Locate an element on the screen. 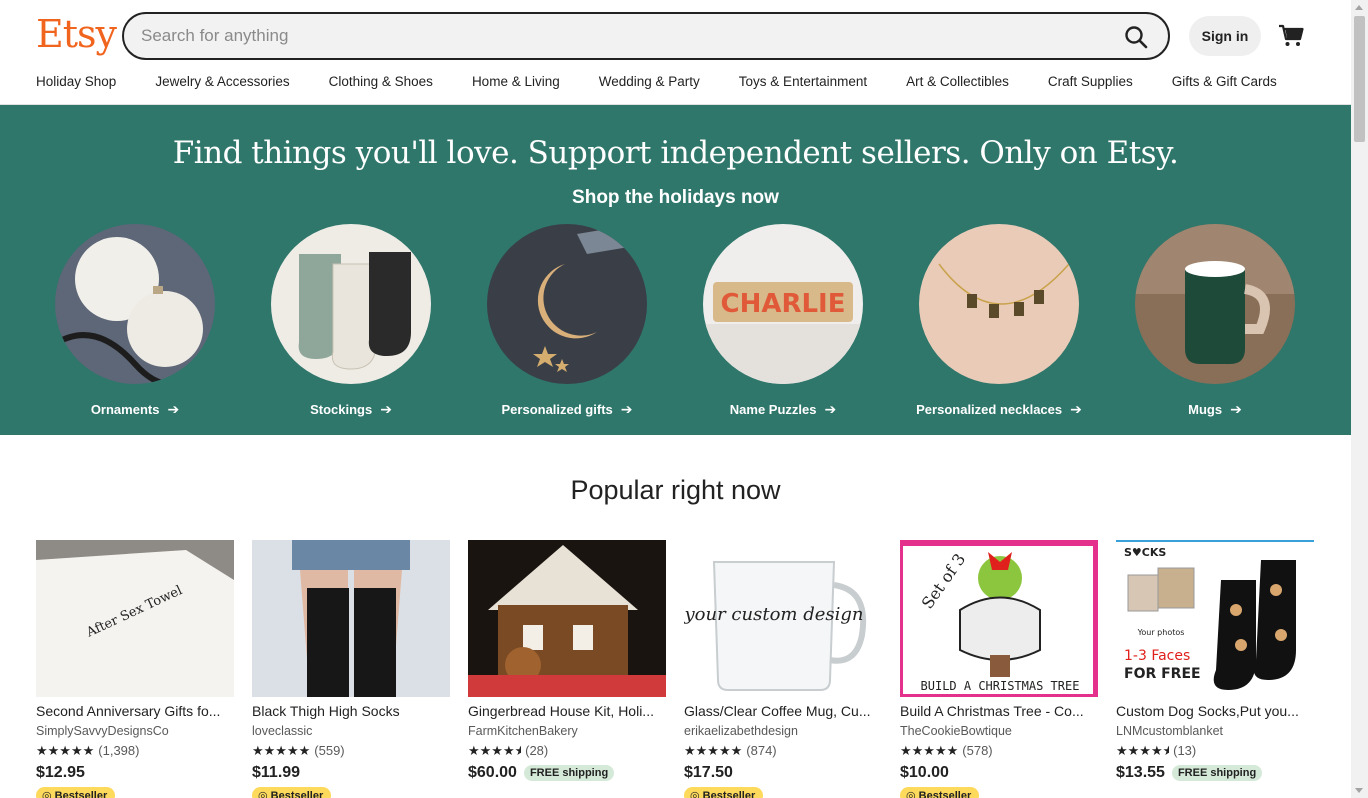 The image size is (1368, 798). scroll-down-icon is located at coordinates (1359, 790).